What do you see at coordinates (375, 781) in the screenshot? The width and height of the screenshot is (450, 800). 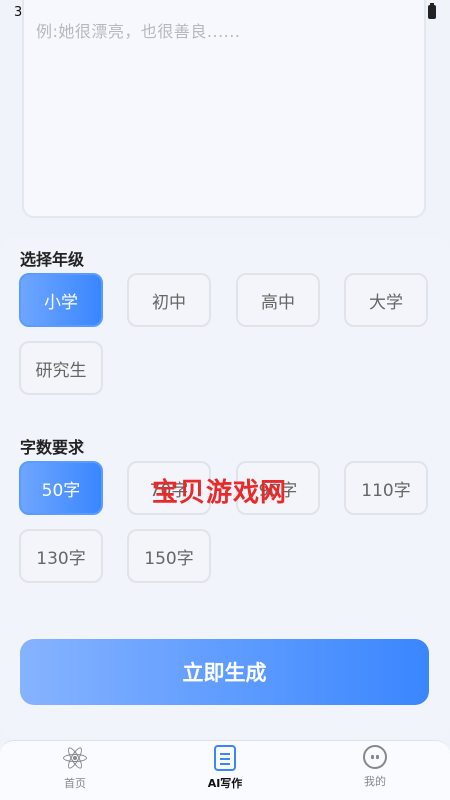 I see `tab-mine-label: 我的` at bounding box center [375, 781].